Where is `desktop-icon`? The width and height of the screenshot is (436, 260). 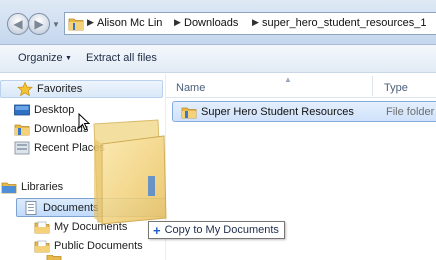 desktop-icon is located at coordinates (22, 110).